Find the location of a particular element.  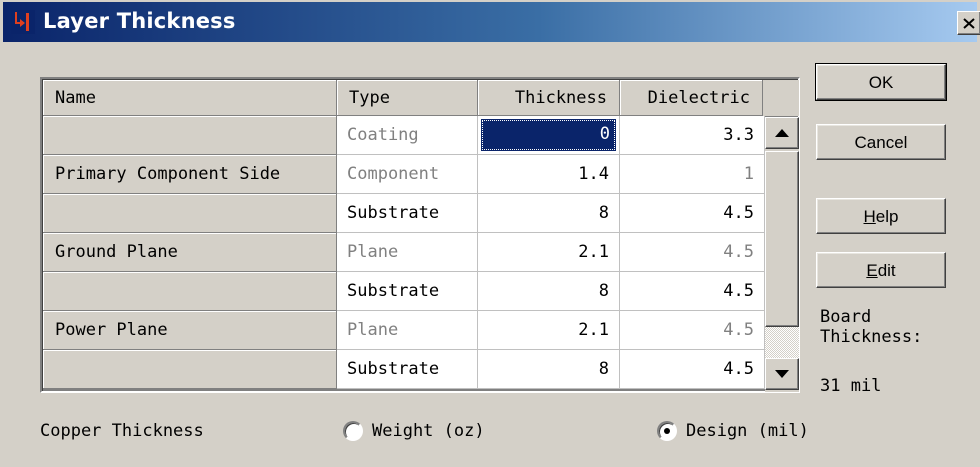

vertical-scrollbar is located at coordinates (782, 254).